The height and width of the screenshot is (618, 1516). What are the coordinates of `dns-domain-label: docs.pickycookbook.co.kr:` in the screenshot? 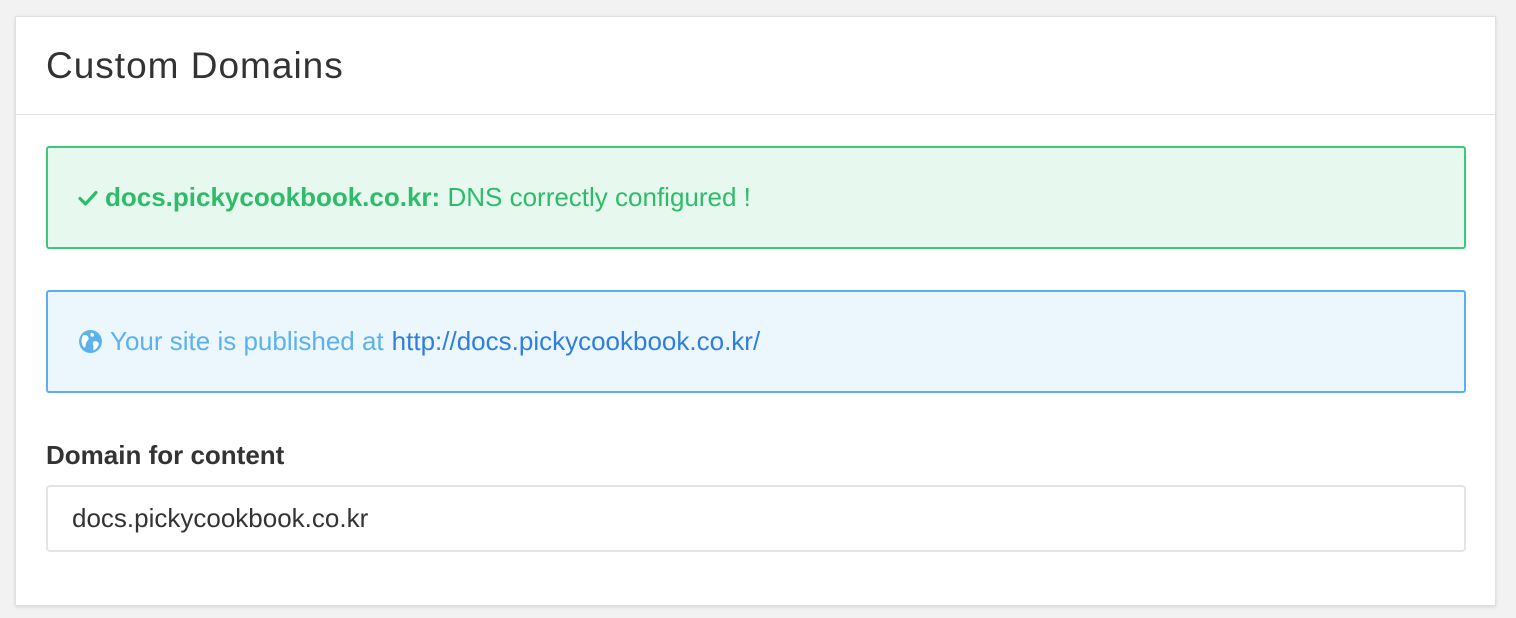 It's located at (273, 197).